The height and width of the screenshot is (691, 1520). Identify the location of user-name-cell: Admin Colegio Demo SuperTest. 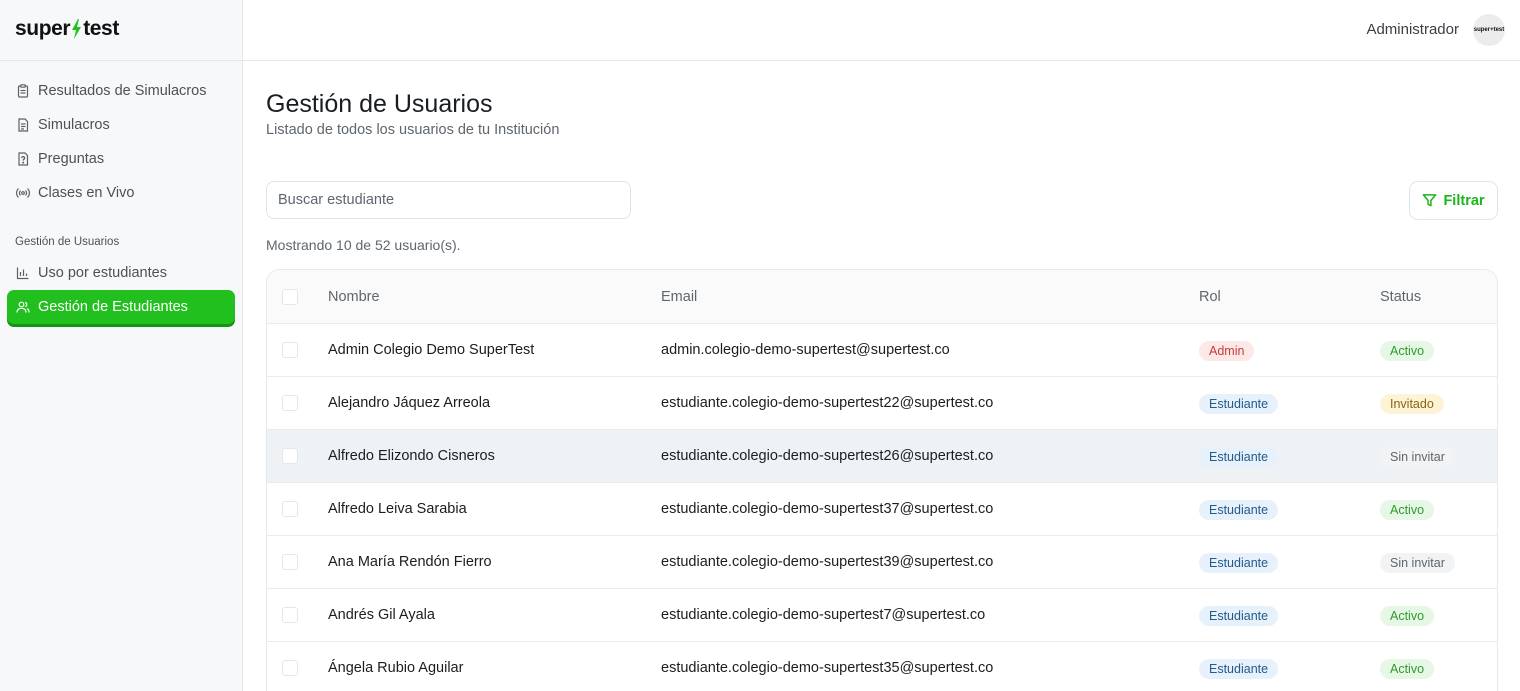
(431, 350).